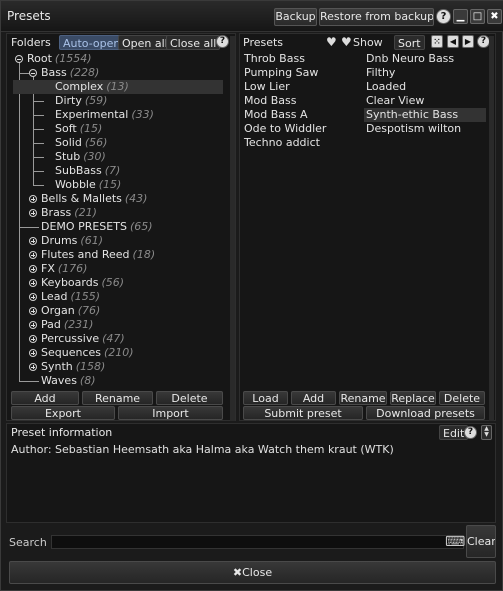 This screenshot has height=591, width=503. What do you see at coordinates (70, 297) in the screenshot?
I see `tree-item-lead: Lead (155)` at bounding box center [70, 297].